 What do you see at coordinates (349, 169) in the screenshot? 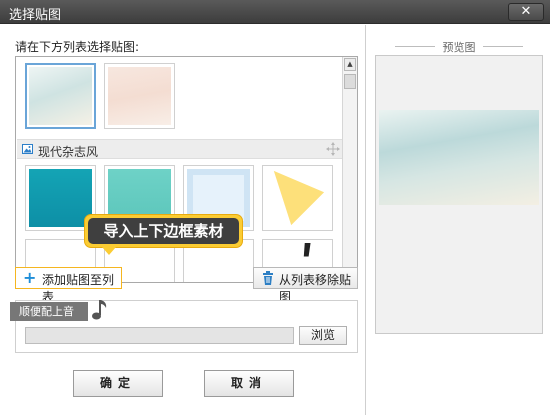
I see `vertical-scrollbar: ▲ ▼` at bounding box center [349, 169].